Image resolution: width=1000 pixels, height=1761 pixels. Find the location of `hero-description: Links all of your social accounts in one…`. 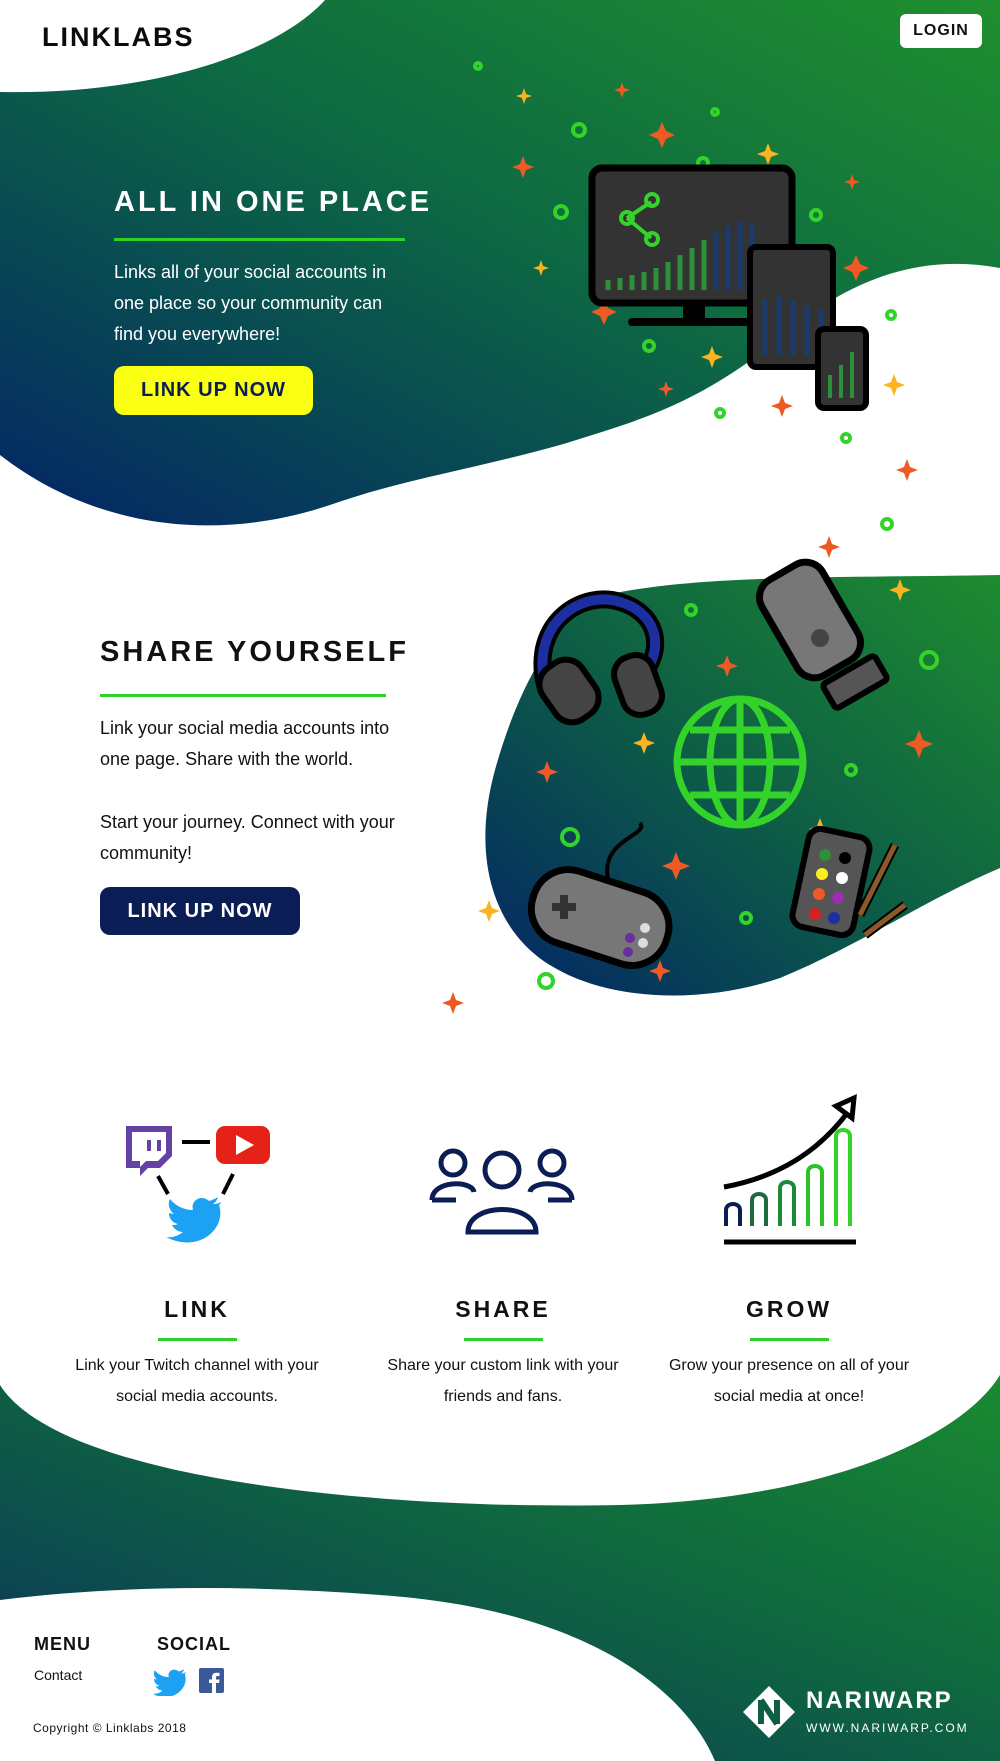

hero-description: Links all of your social accounts in one… is located at coordinates (250, 303).